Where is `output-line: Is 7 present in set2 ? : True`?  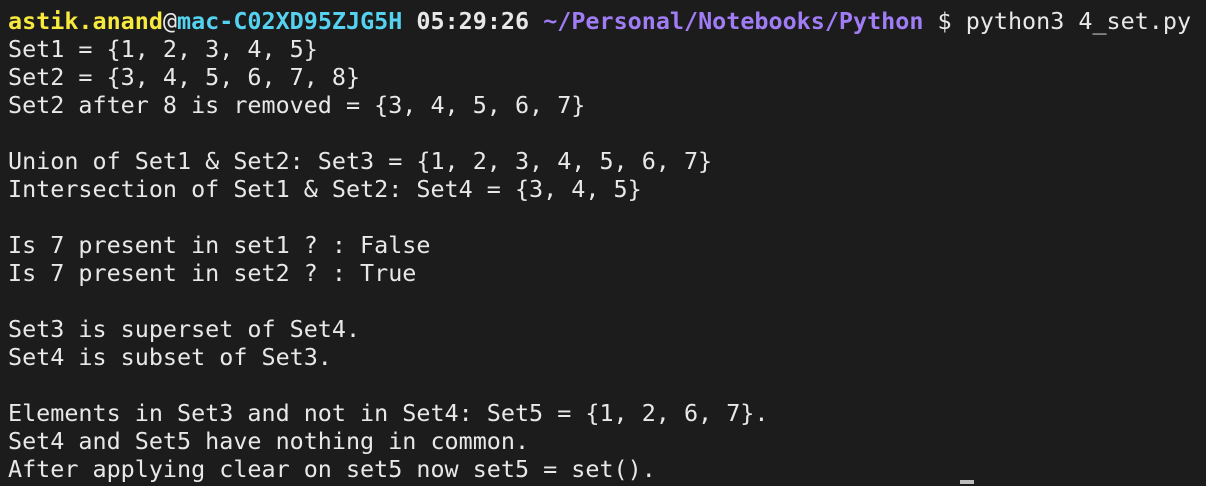 output-line: Is 7 present in set2 ? : True is located at coordinates (212, 273).